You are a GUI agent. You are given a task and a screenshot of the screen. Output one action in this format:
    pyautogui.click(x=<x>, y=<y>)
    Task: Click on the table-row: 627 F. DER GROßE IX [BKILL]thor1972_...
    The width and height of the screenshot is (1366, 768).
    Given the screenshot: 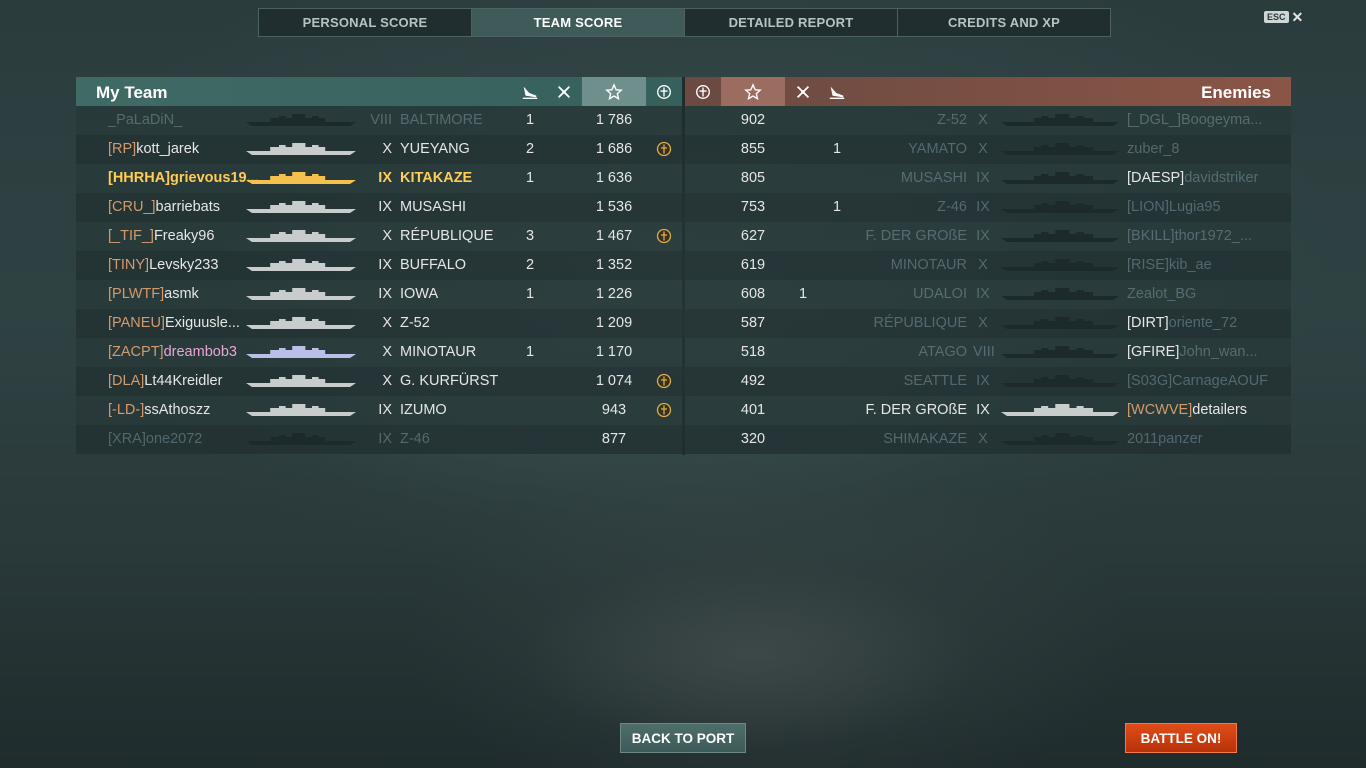 What is the action you would take?
    pyautogui.click(x=988, y=236)
    